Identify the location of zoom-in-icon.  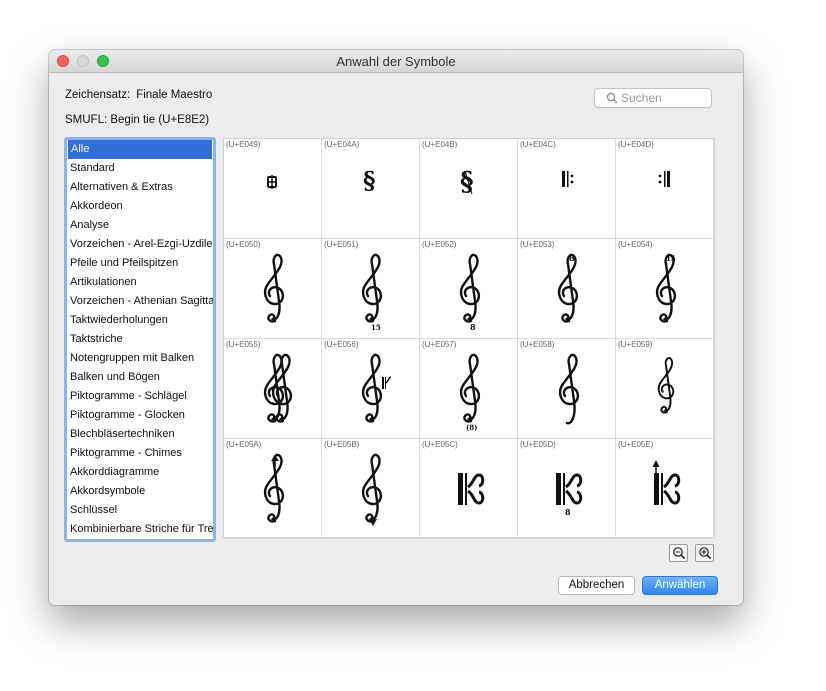
(705, 553).